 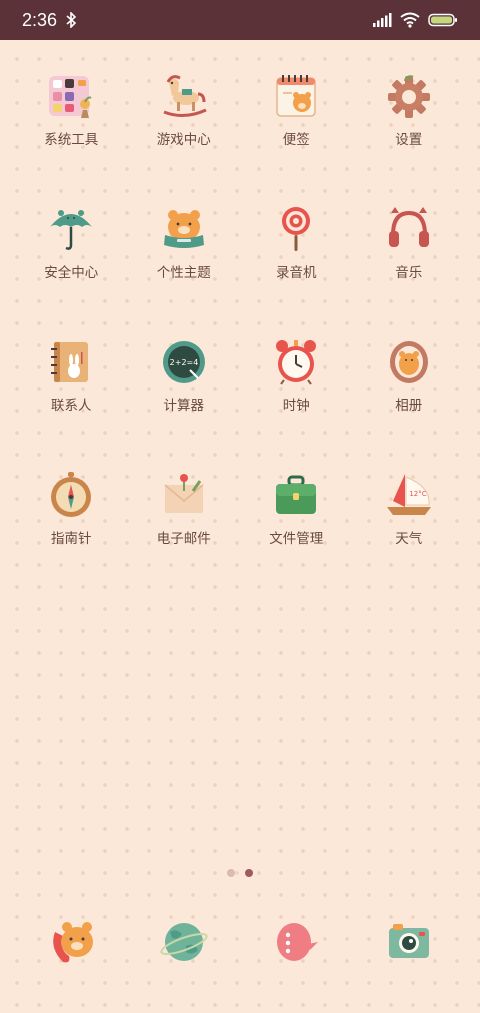 What do you see at coordinates (296, 406) in the screenshot?
I see `app-label: 时钟` at bounding box center [296, 406].